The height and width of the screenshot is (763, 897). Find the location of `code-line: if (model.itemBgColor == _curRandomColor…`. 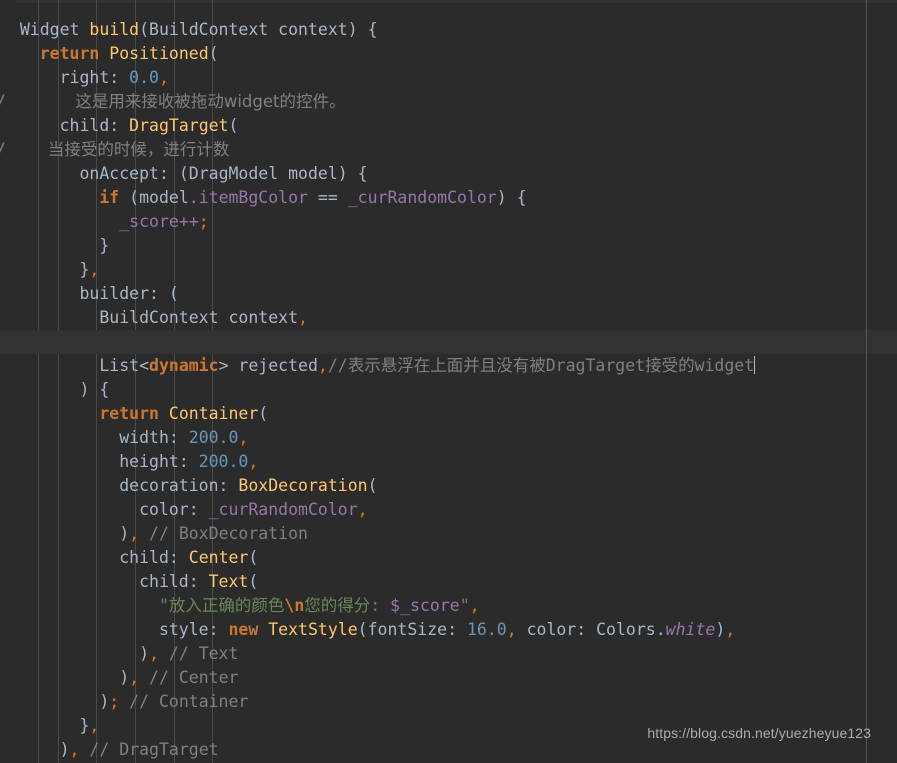

code-line: if (model.itemBgColor == _curRandomColor… is located at coordinates (448, 184).